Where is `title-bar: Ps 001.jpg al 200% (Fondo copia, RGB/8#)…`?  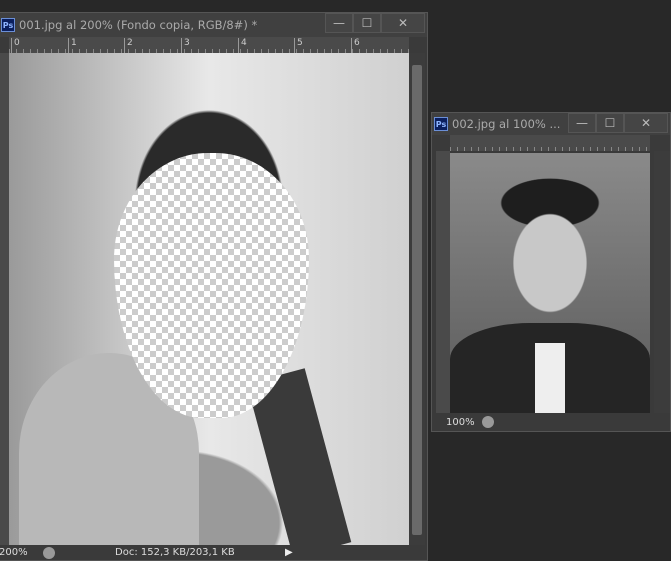
title-bar: Ps 001.jpg al 200% (Fondo copia, RGB/8#)… is located at coordinates (213, 25).